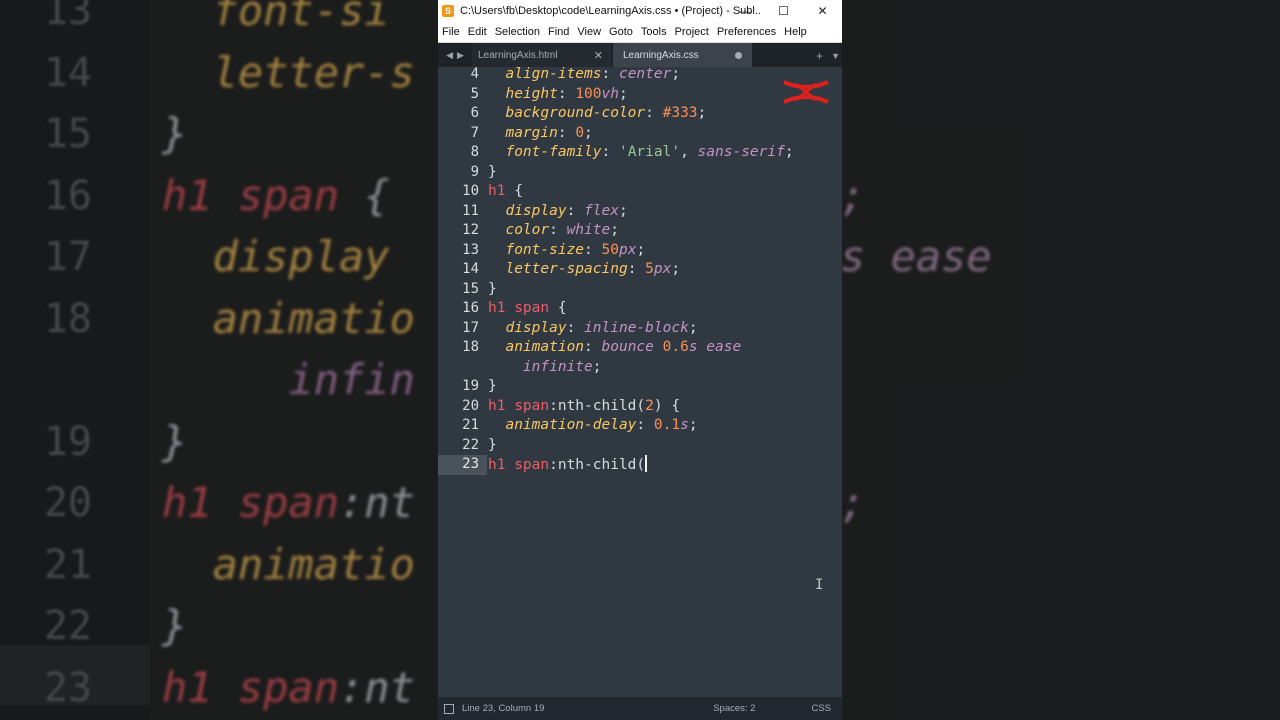 The image size is (1280, 720). What do you see at coordinates (590, 32) in the screenshot?
I see `menu-view: View` at bounding box center [590, 32].